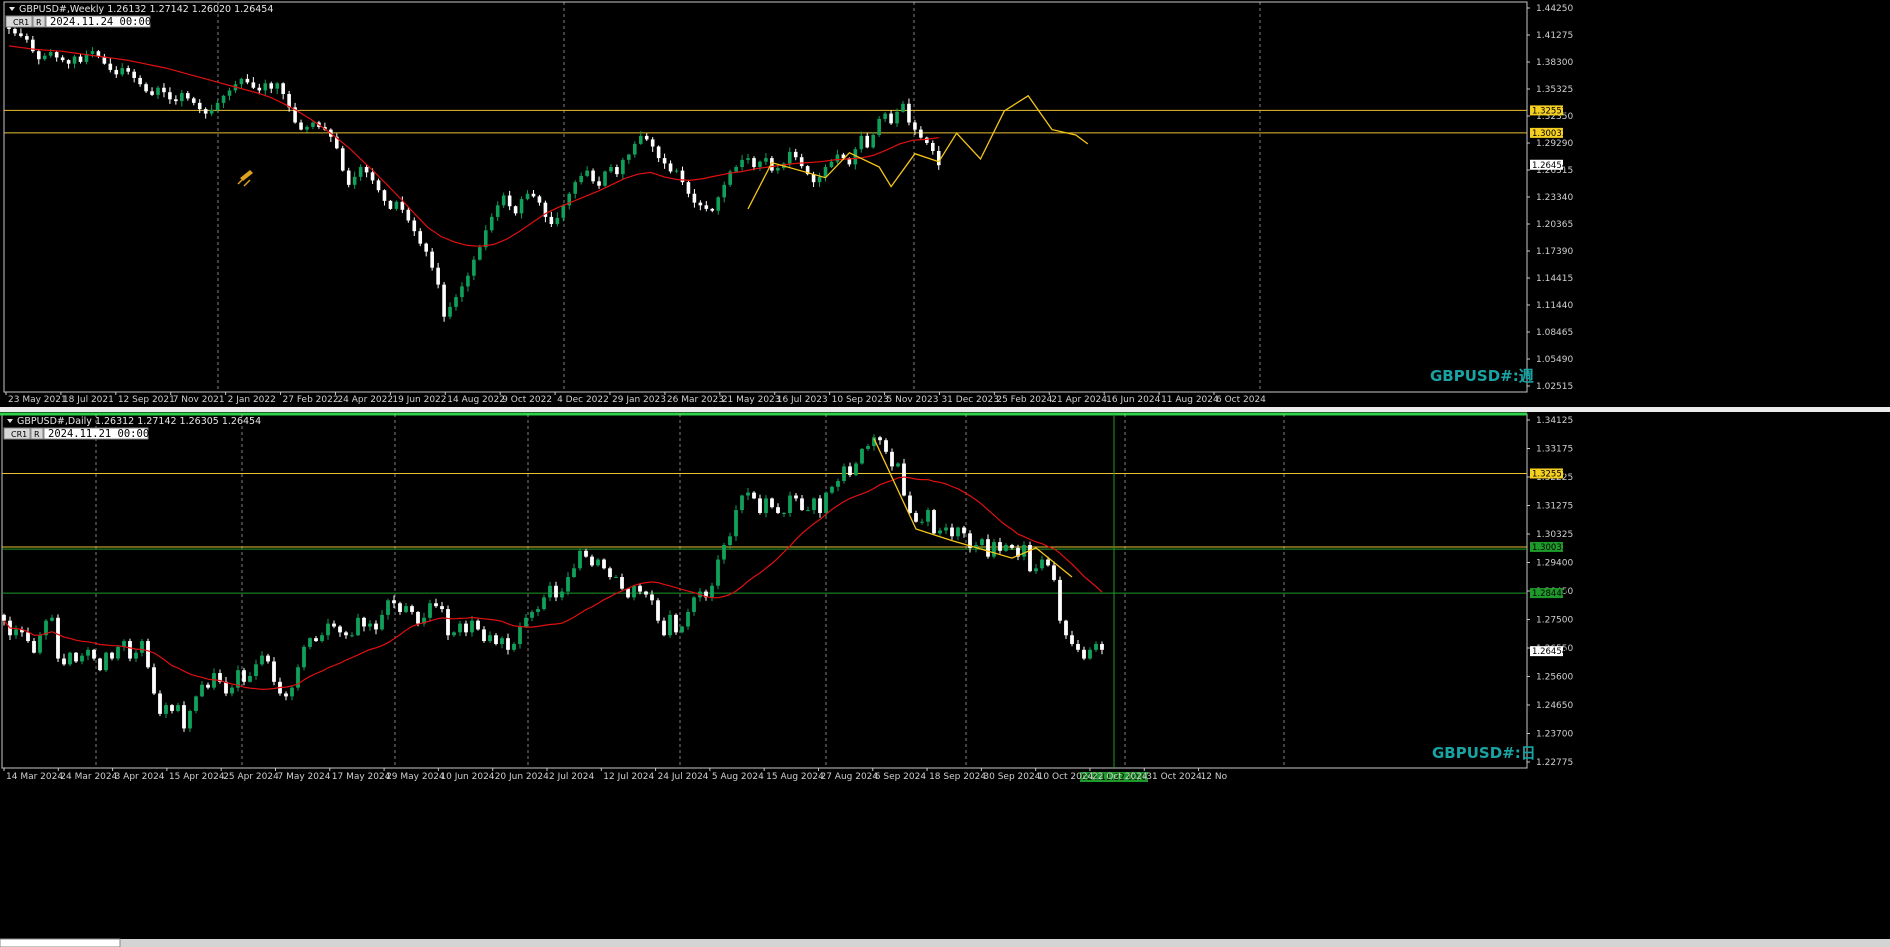  What do you see at coordinates (60, 942) in the screenshot?
I see `tab-active` at bounding box center [60, 942].